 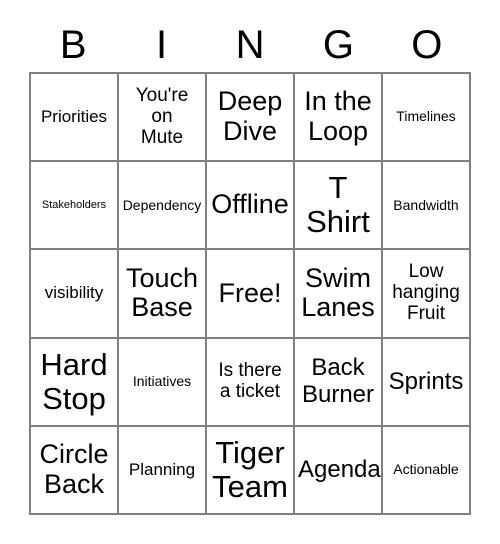 I want to click on bingo-cell-label: Touch Base, so click(x=162, y=292).